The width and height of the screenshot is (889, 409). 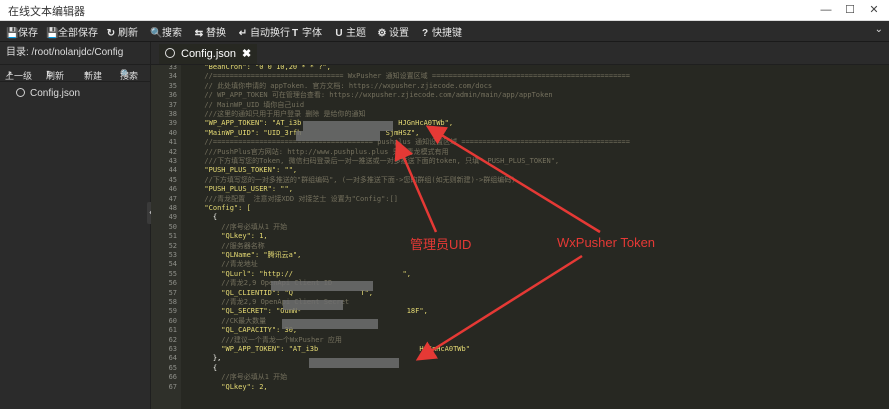 I want to click on uid-arrow, so click(x=416, y=186).